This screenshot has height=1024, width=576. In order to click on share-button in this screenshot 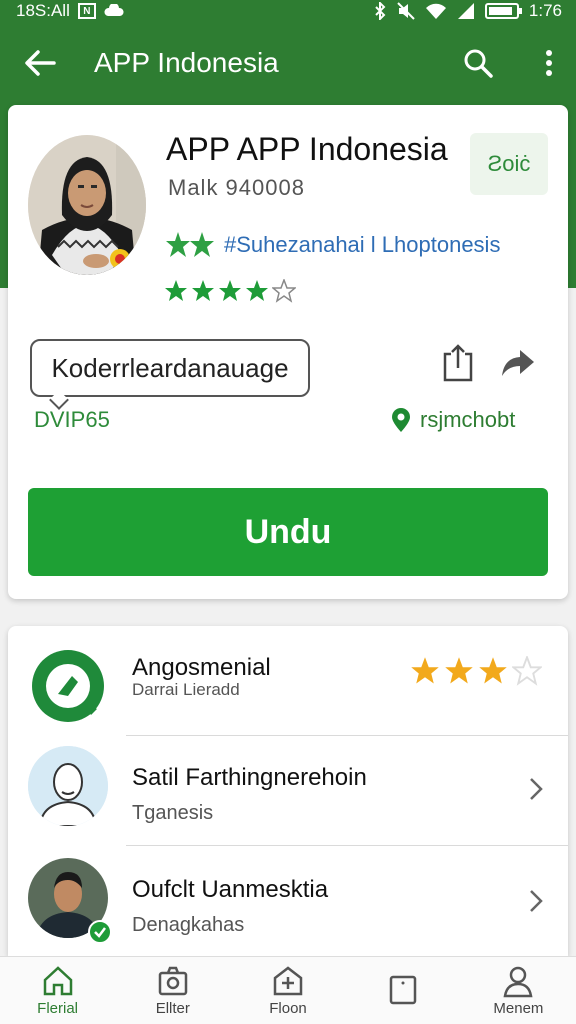, I will do `click(458, 363)`.